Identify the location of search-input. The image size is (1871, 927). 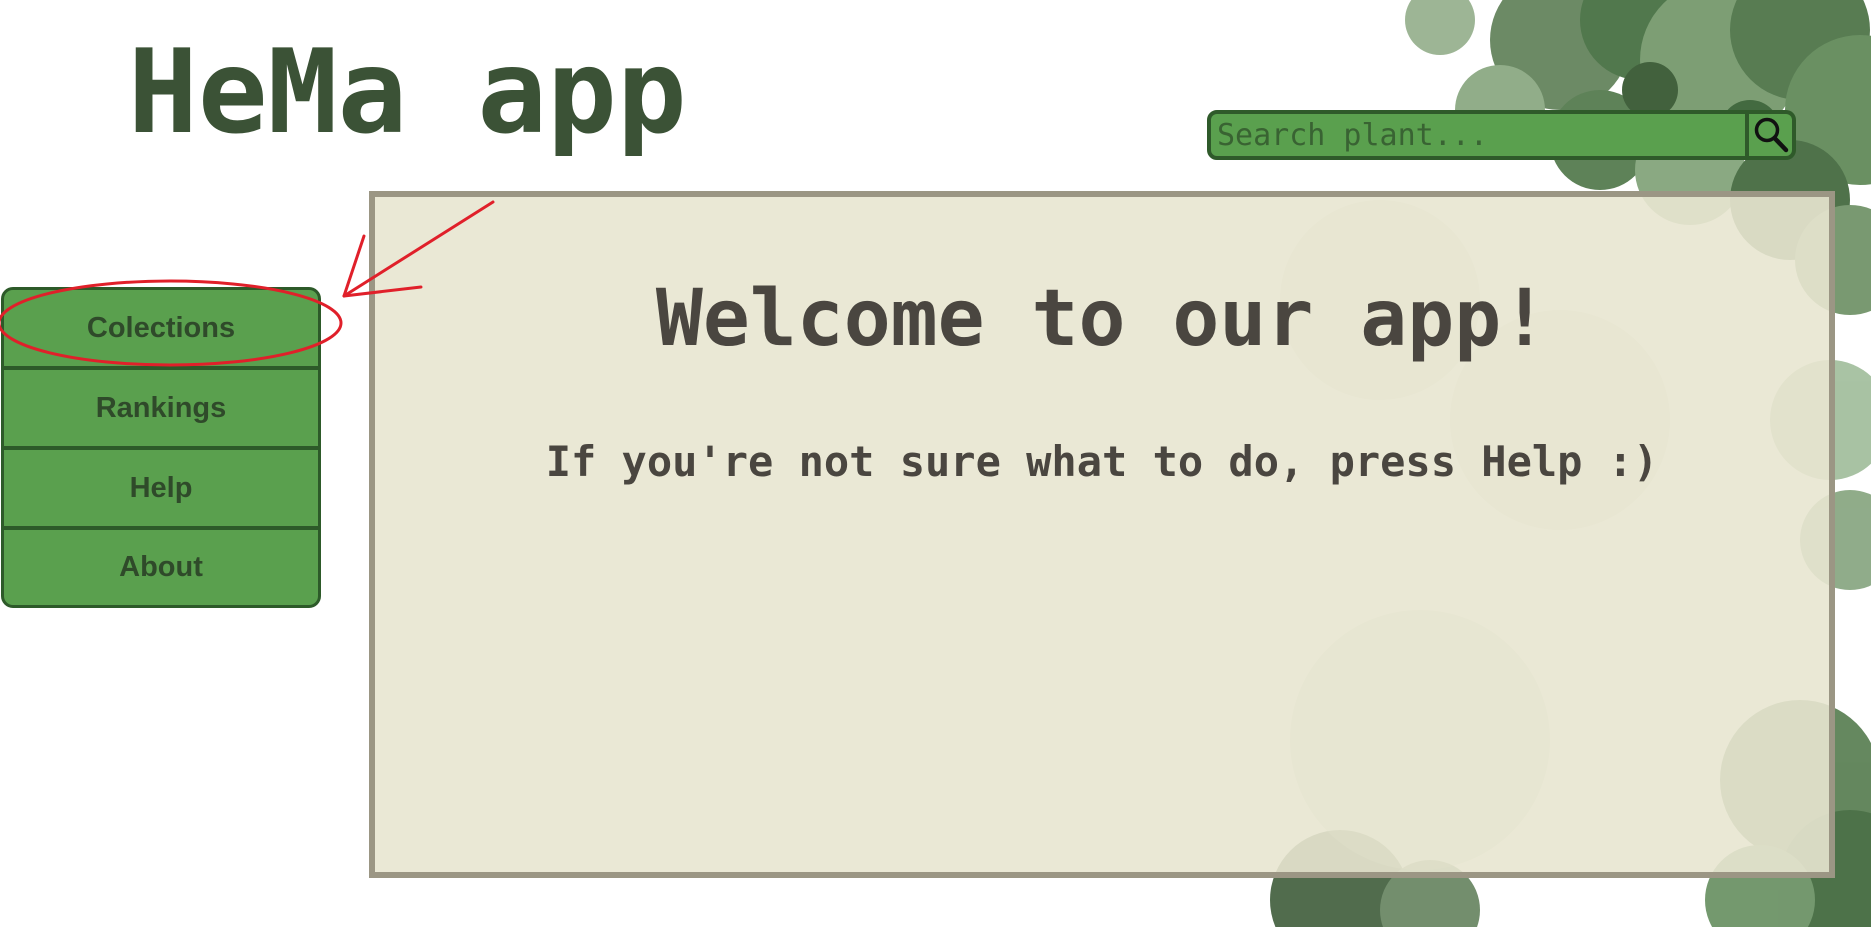
(1478, 135).